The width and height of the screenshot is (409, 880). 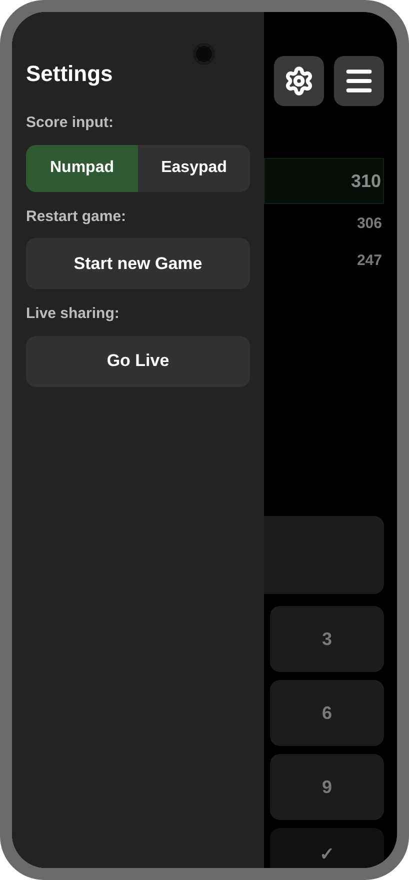 What do you see at coordinates (324, 181) in the screenshot?
I see `score-row: 310` at bounding box center [324, 181].